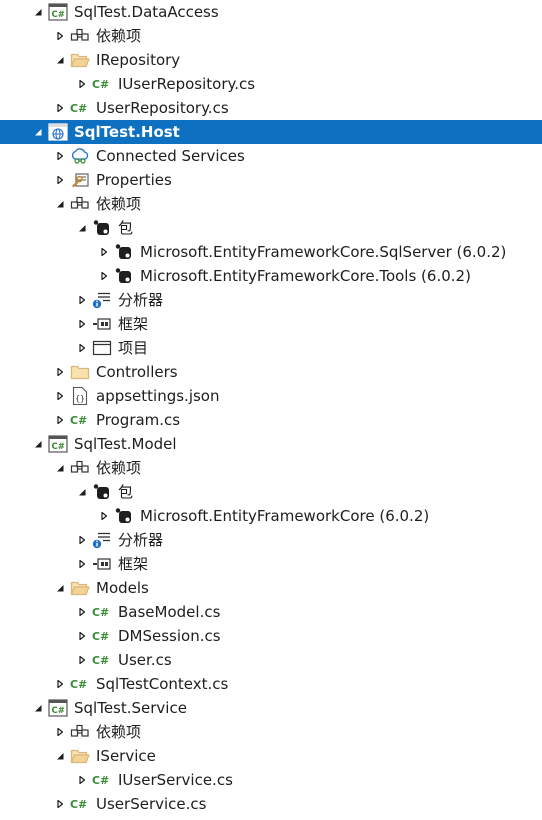 The image size is (542, 820). What do you see at coordinates (130, 708) in the screenshot?
I see `tree-item-label: SqlTest.Service` at bounding box center [130, 708].